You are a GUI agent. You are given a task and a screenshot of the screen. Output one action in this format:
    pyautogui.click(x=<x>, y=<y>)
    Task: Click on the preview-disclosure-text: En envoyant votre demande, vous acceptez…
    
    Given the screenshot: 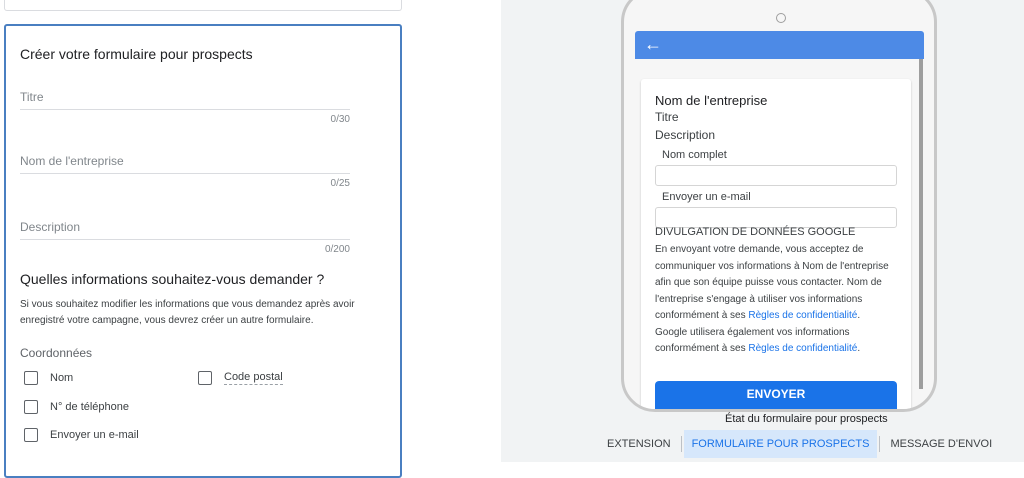 What is the action you would take?
    pyautogui.click(x=775, y=300)
    